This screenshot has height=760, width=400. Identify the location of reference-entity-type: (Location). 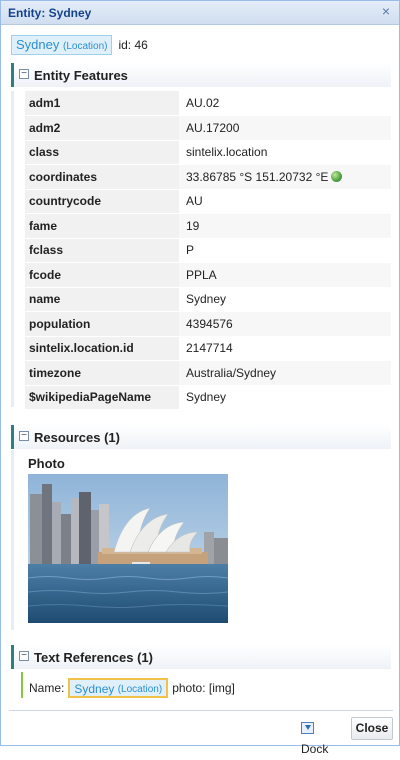
(140, 689).